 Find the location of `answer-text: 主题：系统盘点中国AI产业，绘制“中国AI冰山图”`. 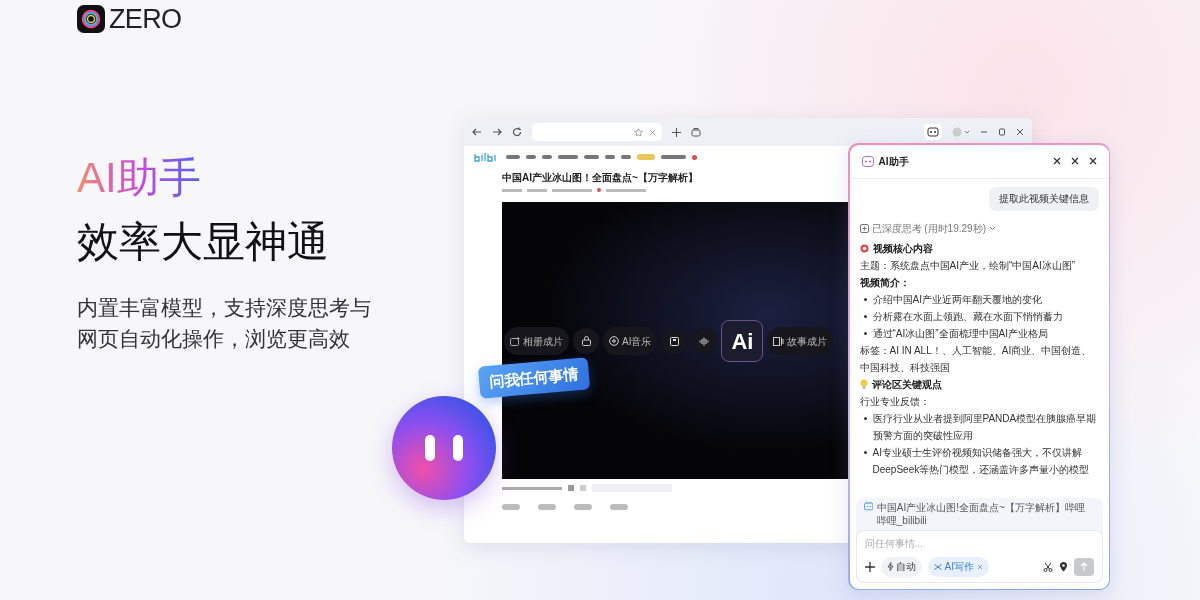

answer-text: 主题：系统盘点中国AI产业，绘制“中国AI冰山图” is located at coordinates (968, 265).